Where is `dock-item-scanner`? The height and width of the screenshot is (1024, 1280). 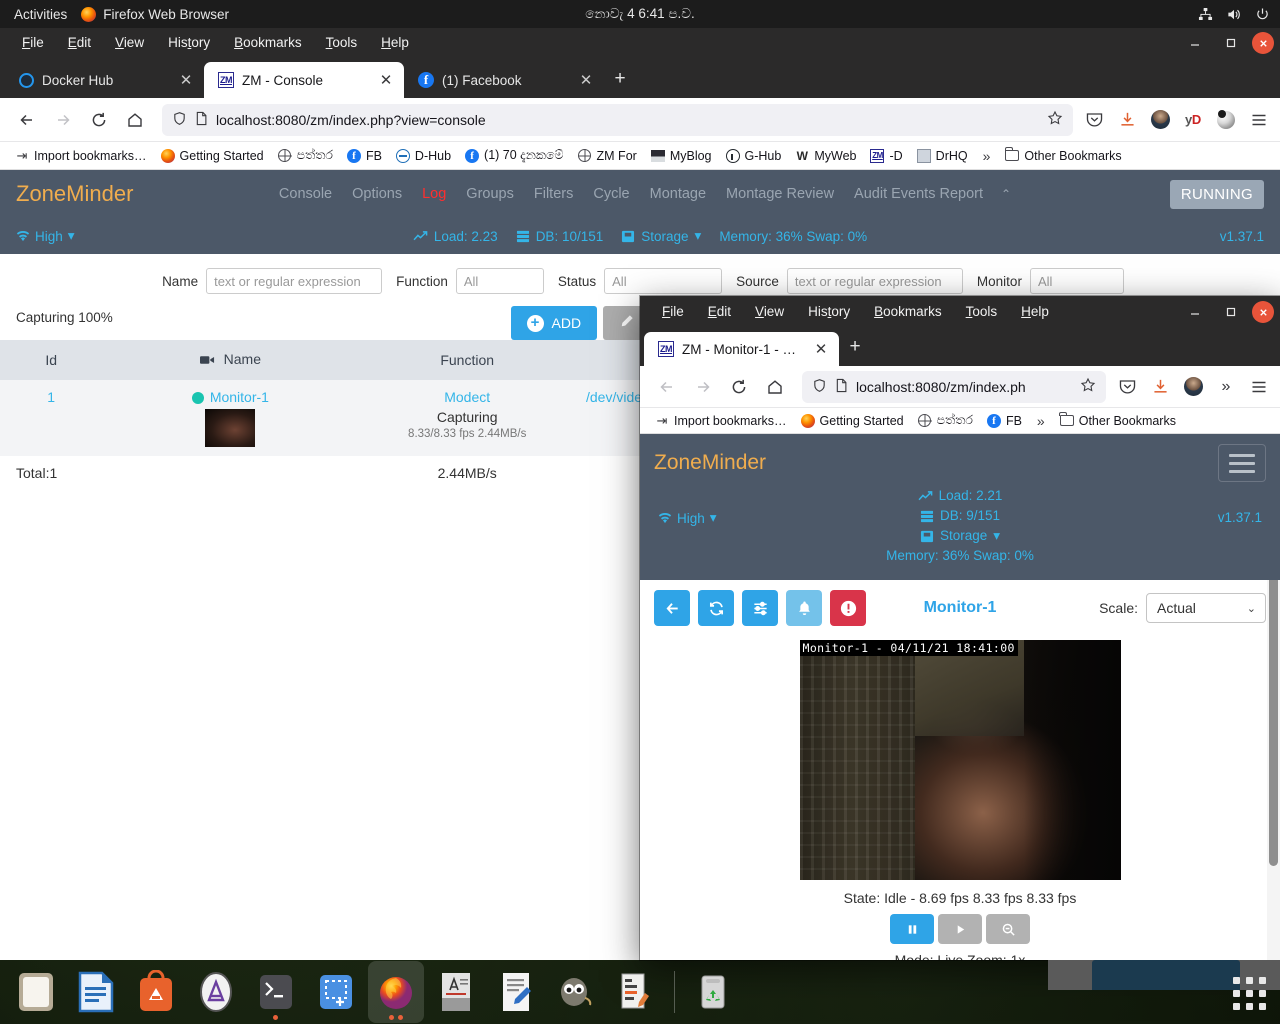
dock-item-scanner is located at coordinates (636, 992).